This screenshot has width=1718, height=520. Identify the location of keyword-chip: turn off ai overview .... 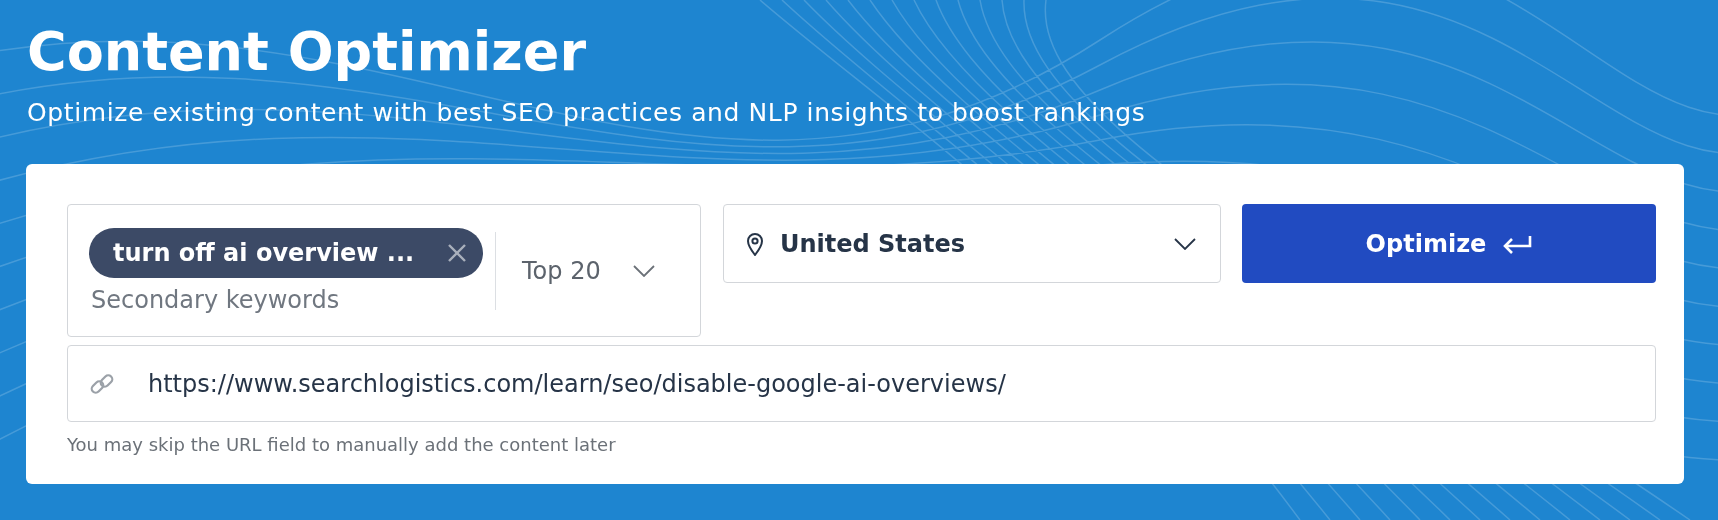
(286, 252).